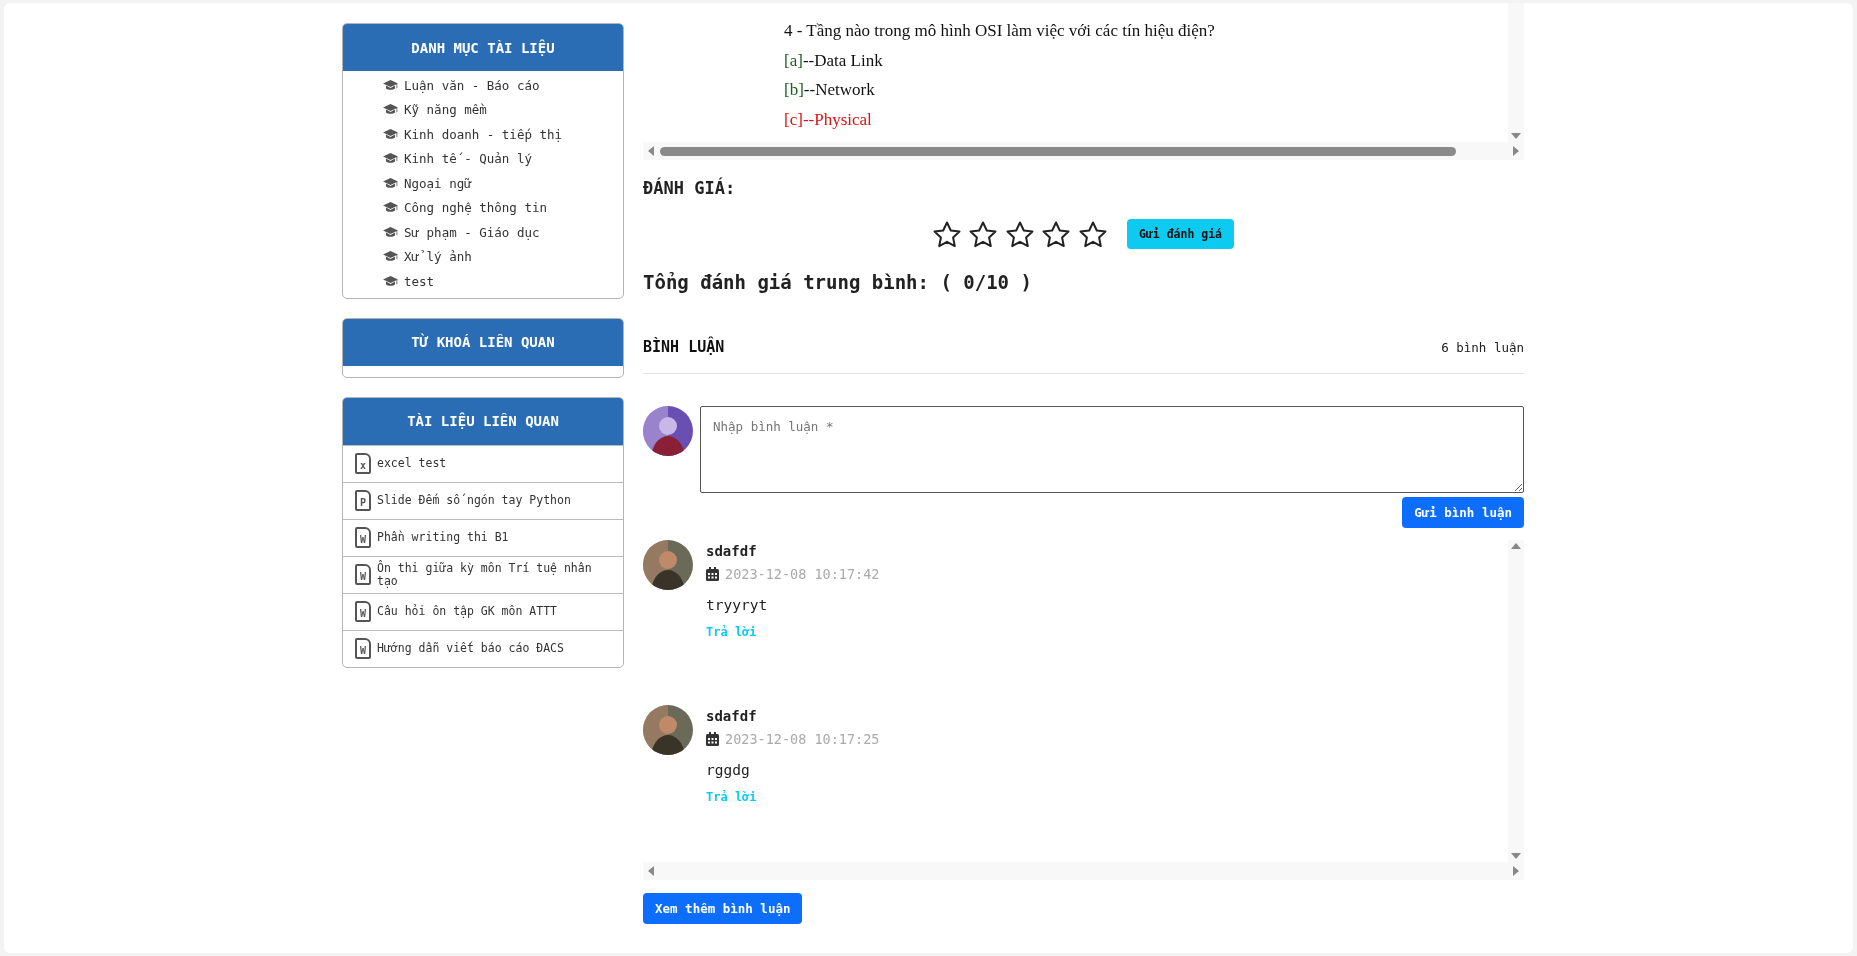  What do you see at coordinates (1146, 90) in the screenshot?
I see `answer-option: [b]--Network` at bounding box center [1146, 90].